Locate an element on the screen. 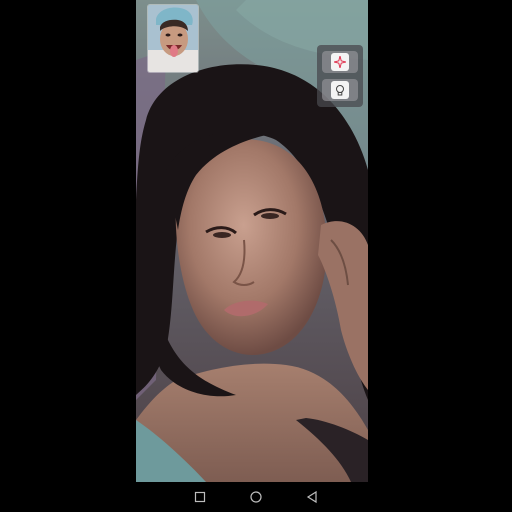 The image size is (512, 512). lightbulb-icon is located at coordinates (340, 90).